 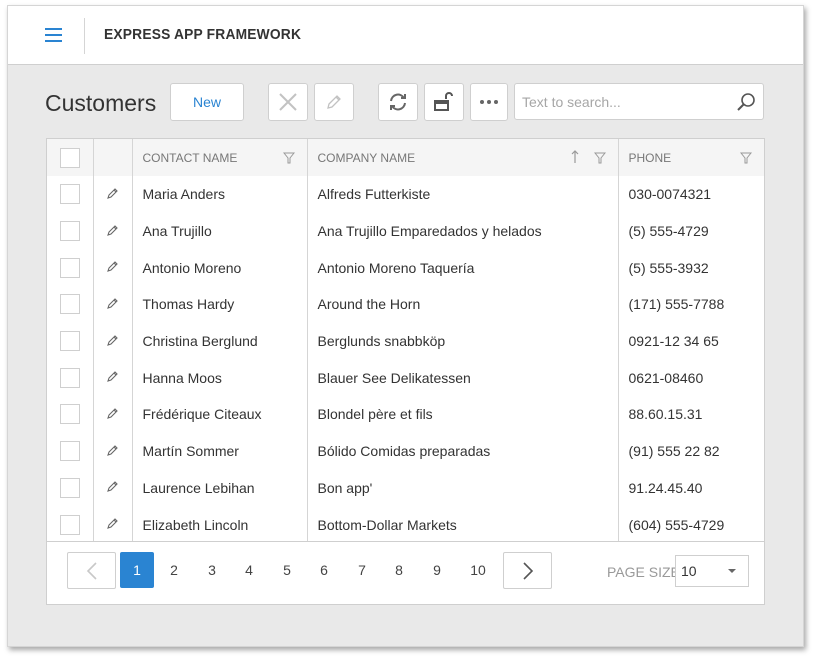 I want to click on company-name-cell: Ana Trujillo Emparedados y helados, so click(x=463, y=231).